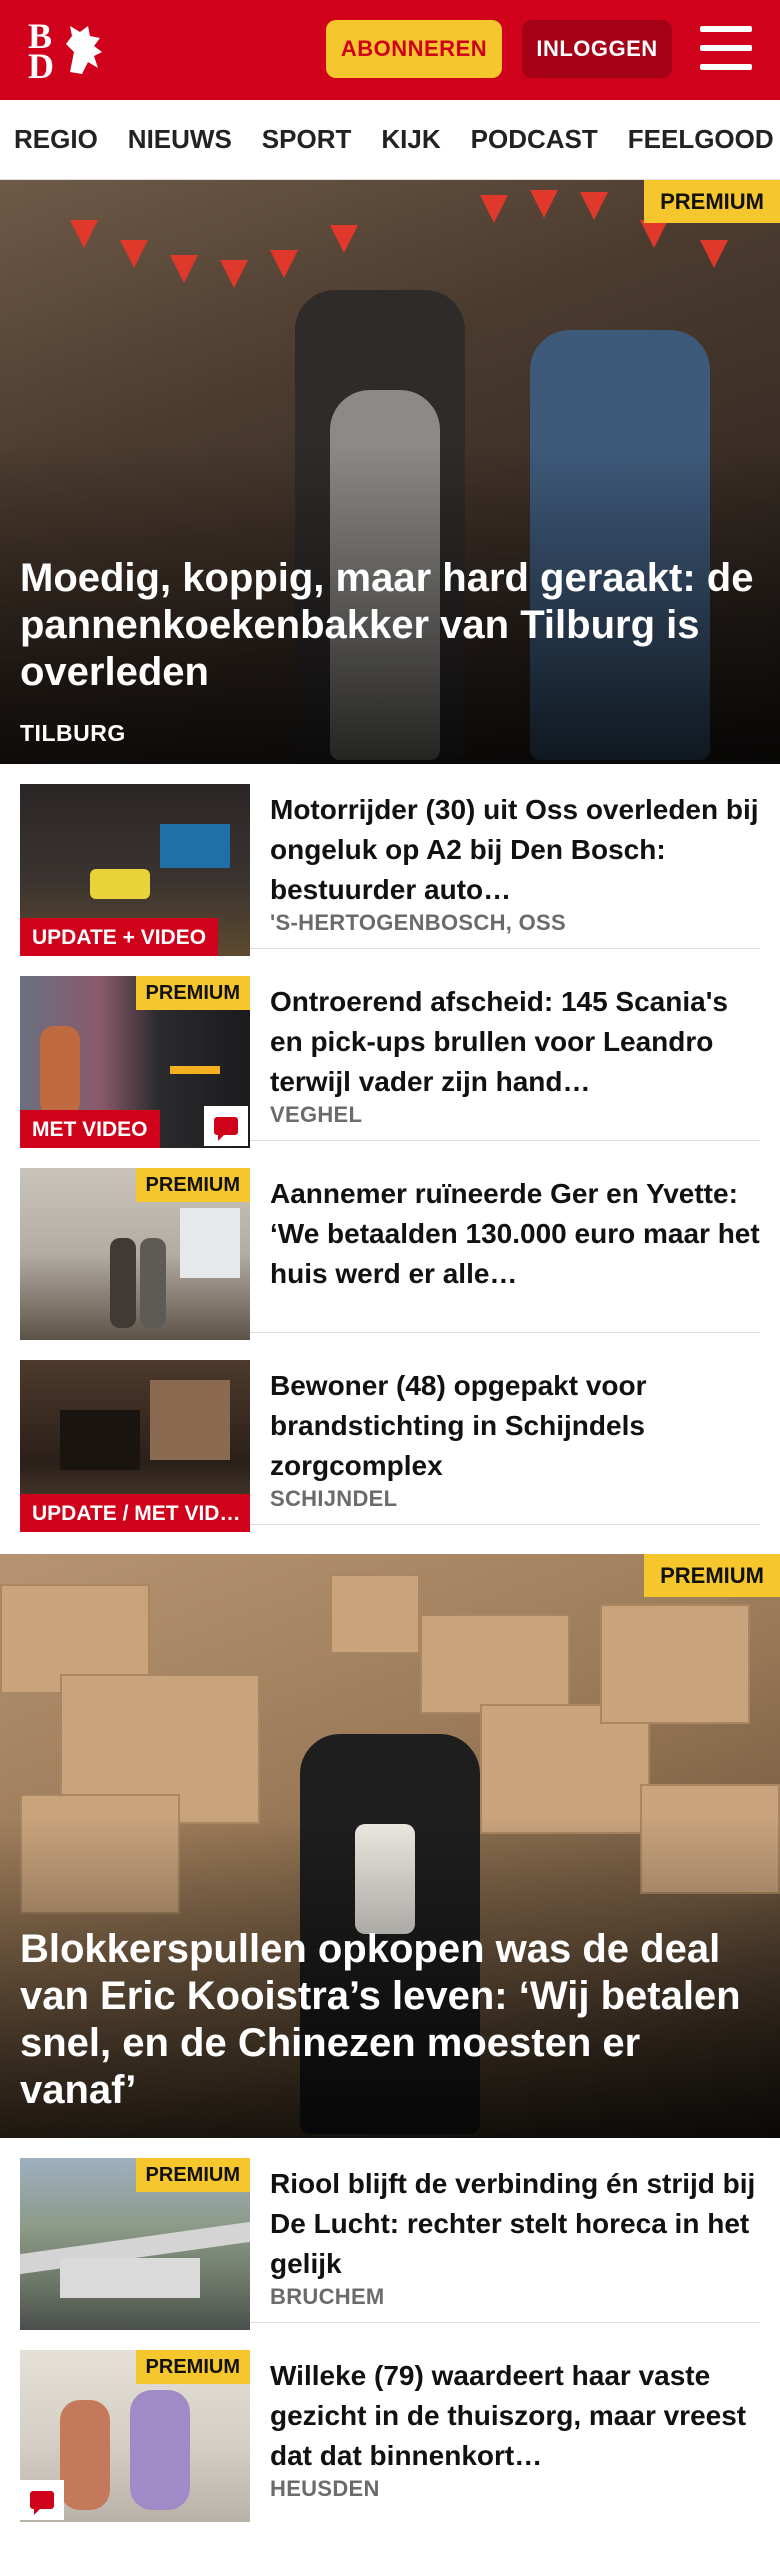 This screenshot has height=2560, width=780. Describe the element at coordinates (410, 139) in the screenshot. I see `nav-item-kijk: KIJK` at that location.